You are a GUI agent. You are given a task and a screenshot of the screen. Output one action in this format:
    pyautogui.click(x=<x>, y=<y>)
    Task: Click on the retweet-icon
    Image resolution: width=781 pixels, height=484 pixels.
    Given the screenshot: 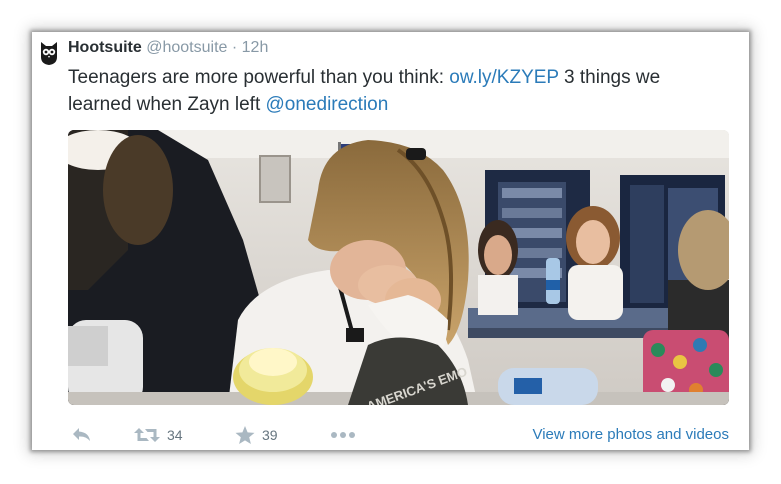 What is the action you would take?
    pyautogui.click(x=147, y=435)
    